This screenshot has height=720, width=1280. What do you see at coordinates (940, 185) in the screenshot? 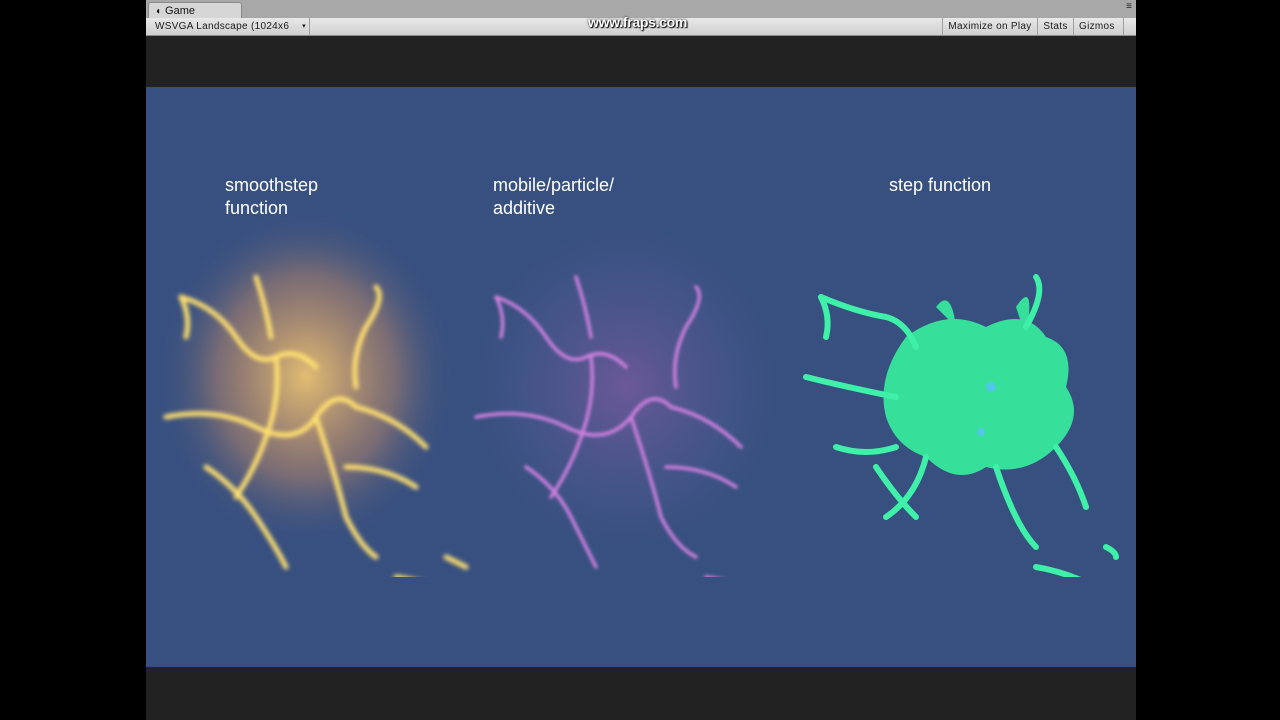
I see `step-function-label: step function` at bounding box center [940, 185].